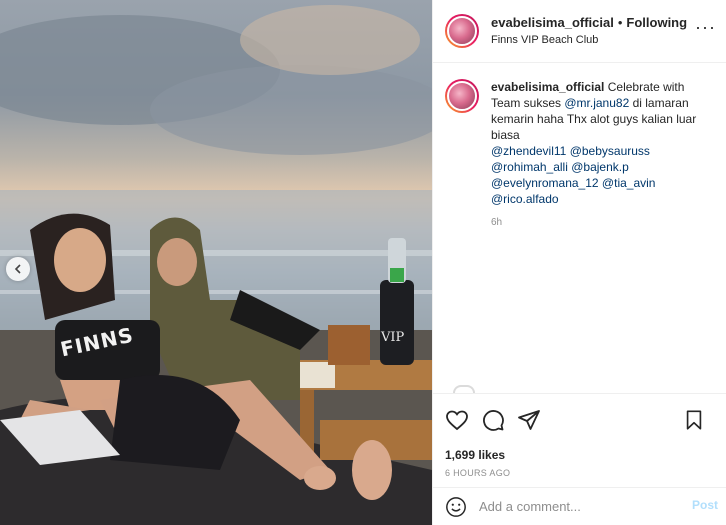 The image size is (726, 525). I want to click on add-comment-bar: Post, so click(579, 506).